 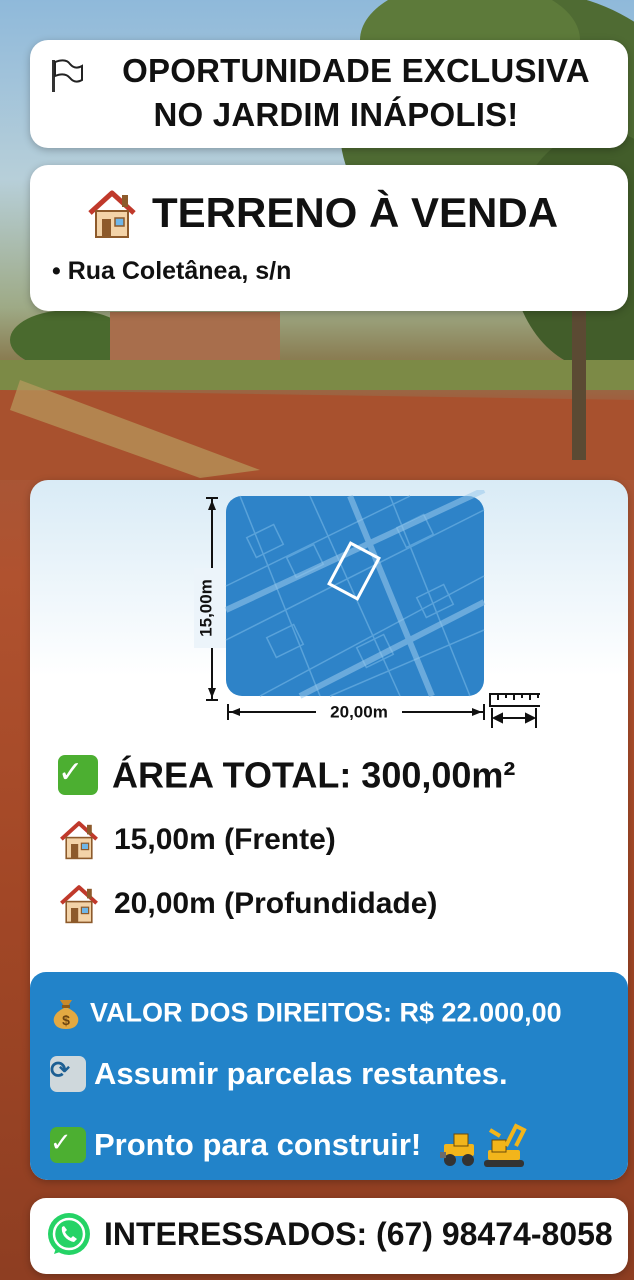 What do you see at coordinates (276, 903) in the screenshot?
I see `stat-depth-text: 20,00m (Profundidade)` at bounding box center [276, 903].